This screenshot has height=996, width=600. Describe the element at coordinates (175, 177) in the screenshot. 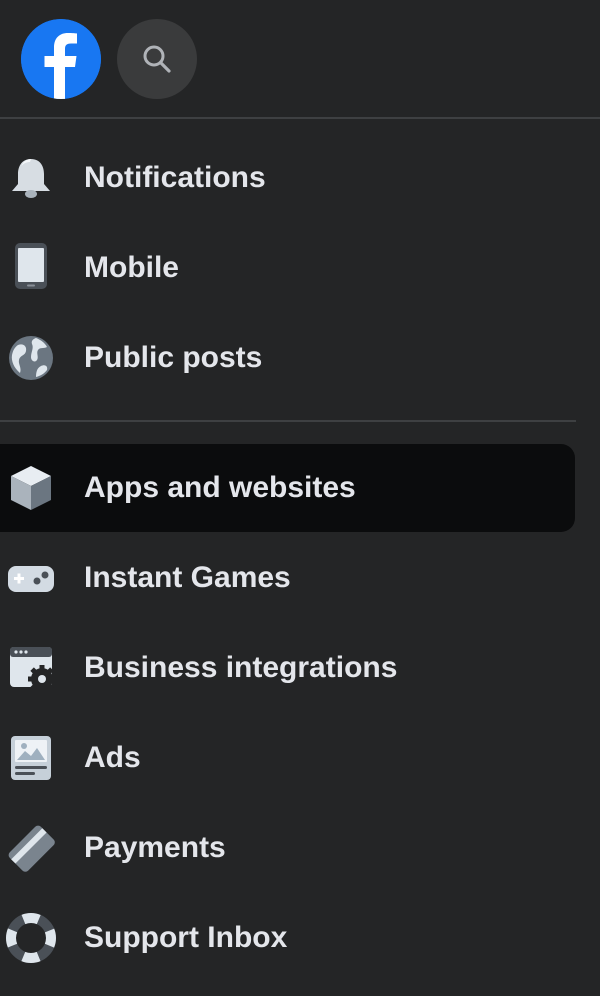

I see `menu-item-label: Notifications` at that location.